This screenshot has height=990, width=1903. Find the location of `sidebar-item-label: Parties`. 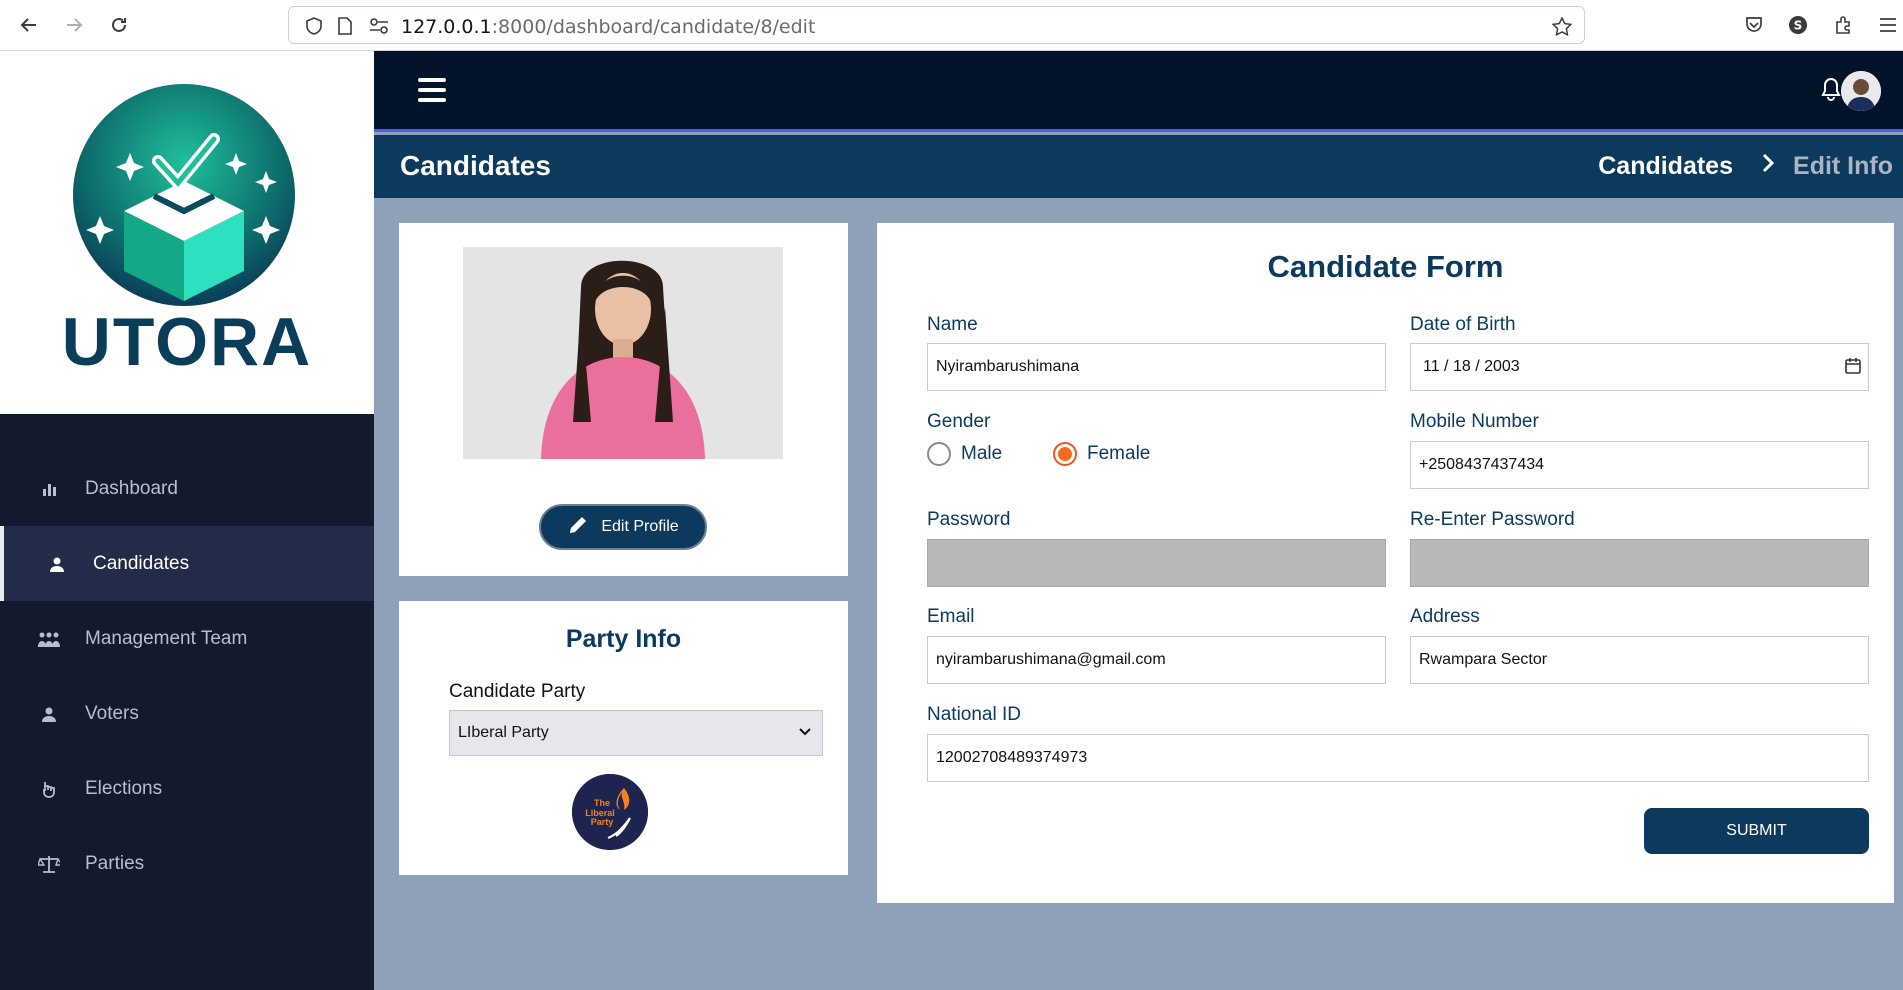

sidebar-item-label: Parties is located at coordinates (115, 863).